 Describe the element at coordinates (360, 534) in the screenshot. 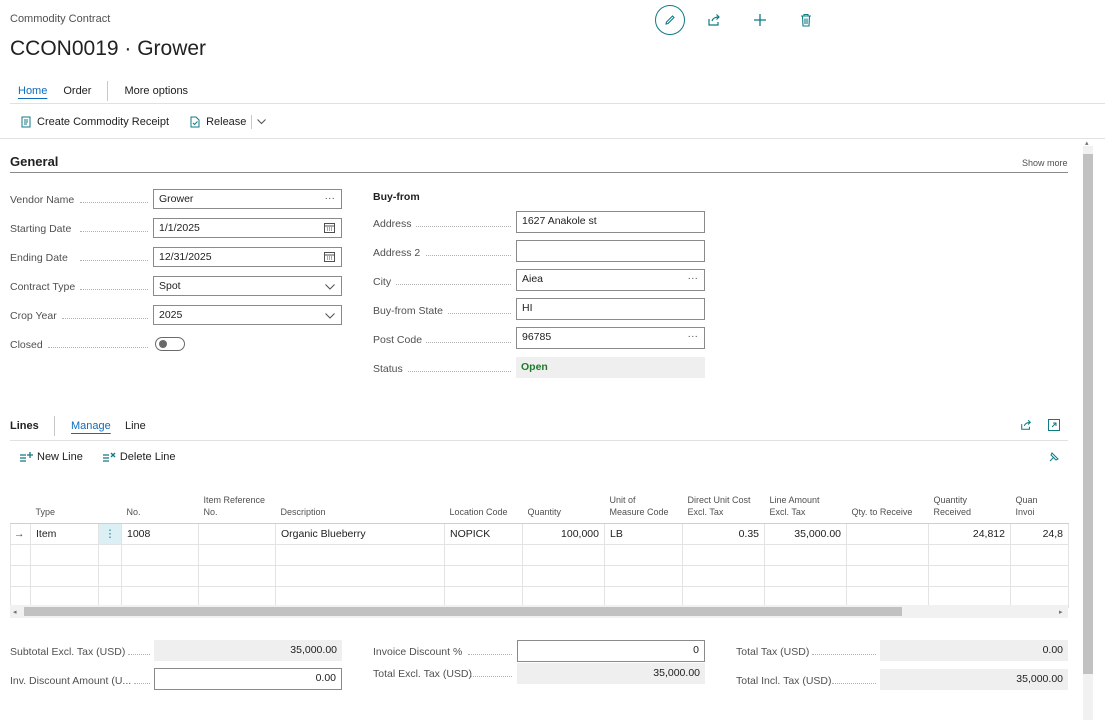

I see `cell-description: Organic Blueberry` at that location.